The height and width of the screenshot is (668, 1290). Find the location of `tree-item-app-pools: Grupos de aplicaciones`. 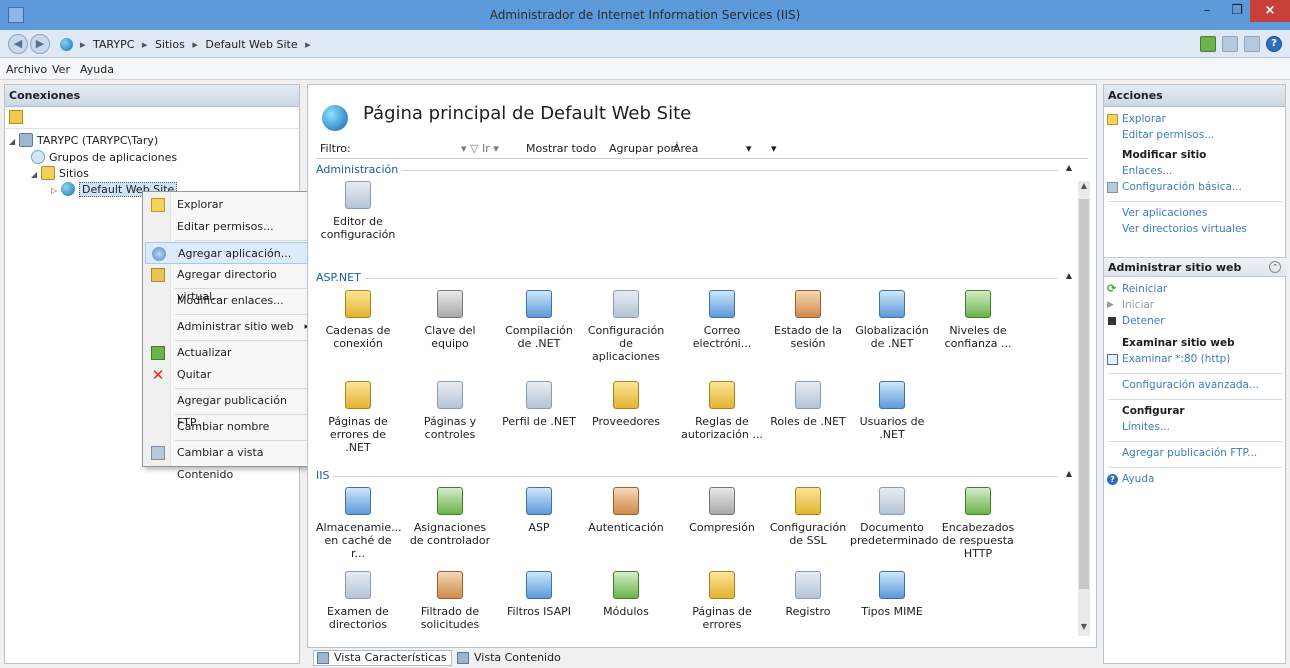

tree-item-app-pools: Grupos de aplicaciones is located at coordinates (104, 158).